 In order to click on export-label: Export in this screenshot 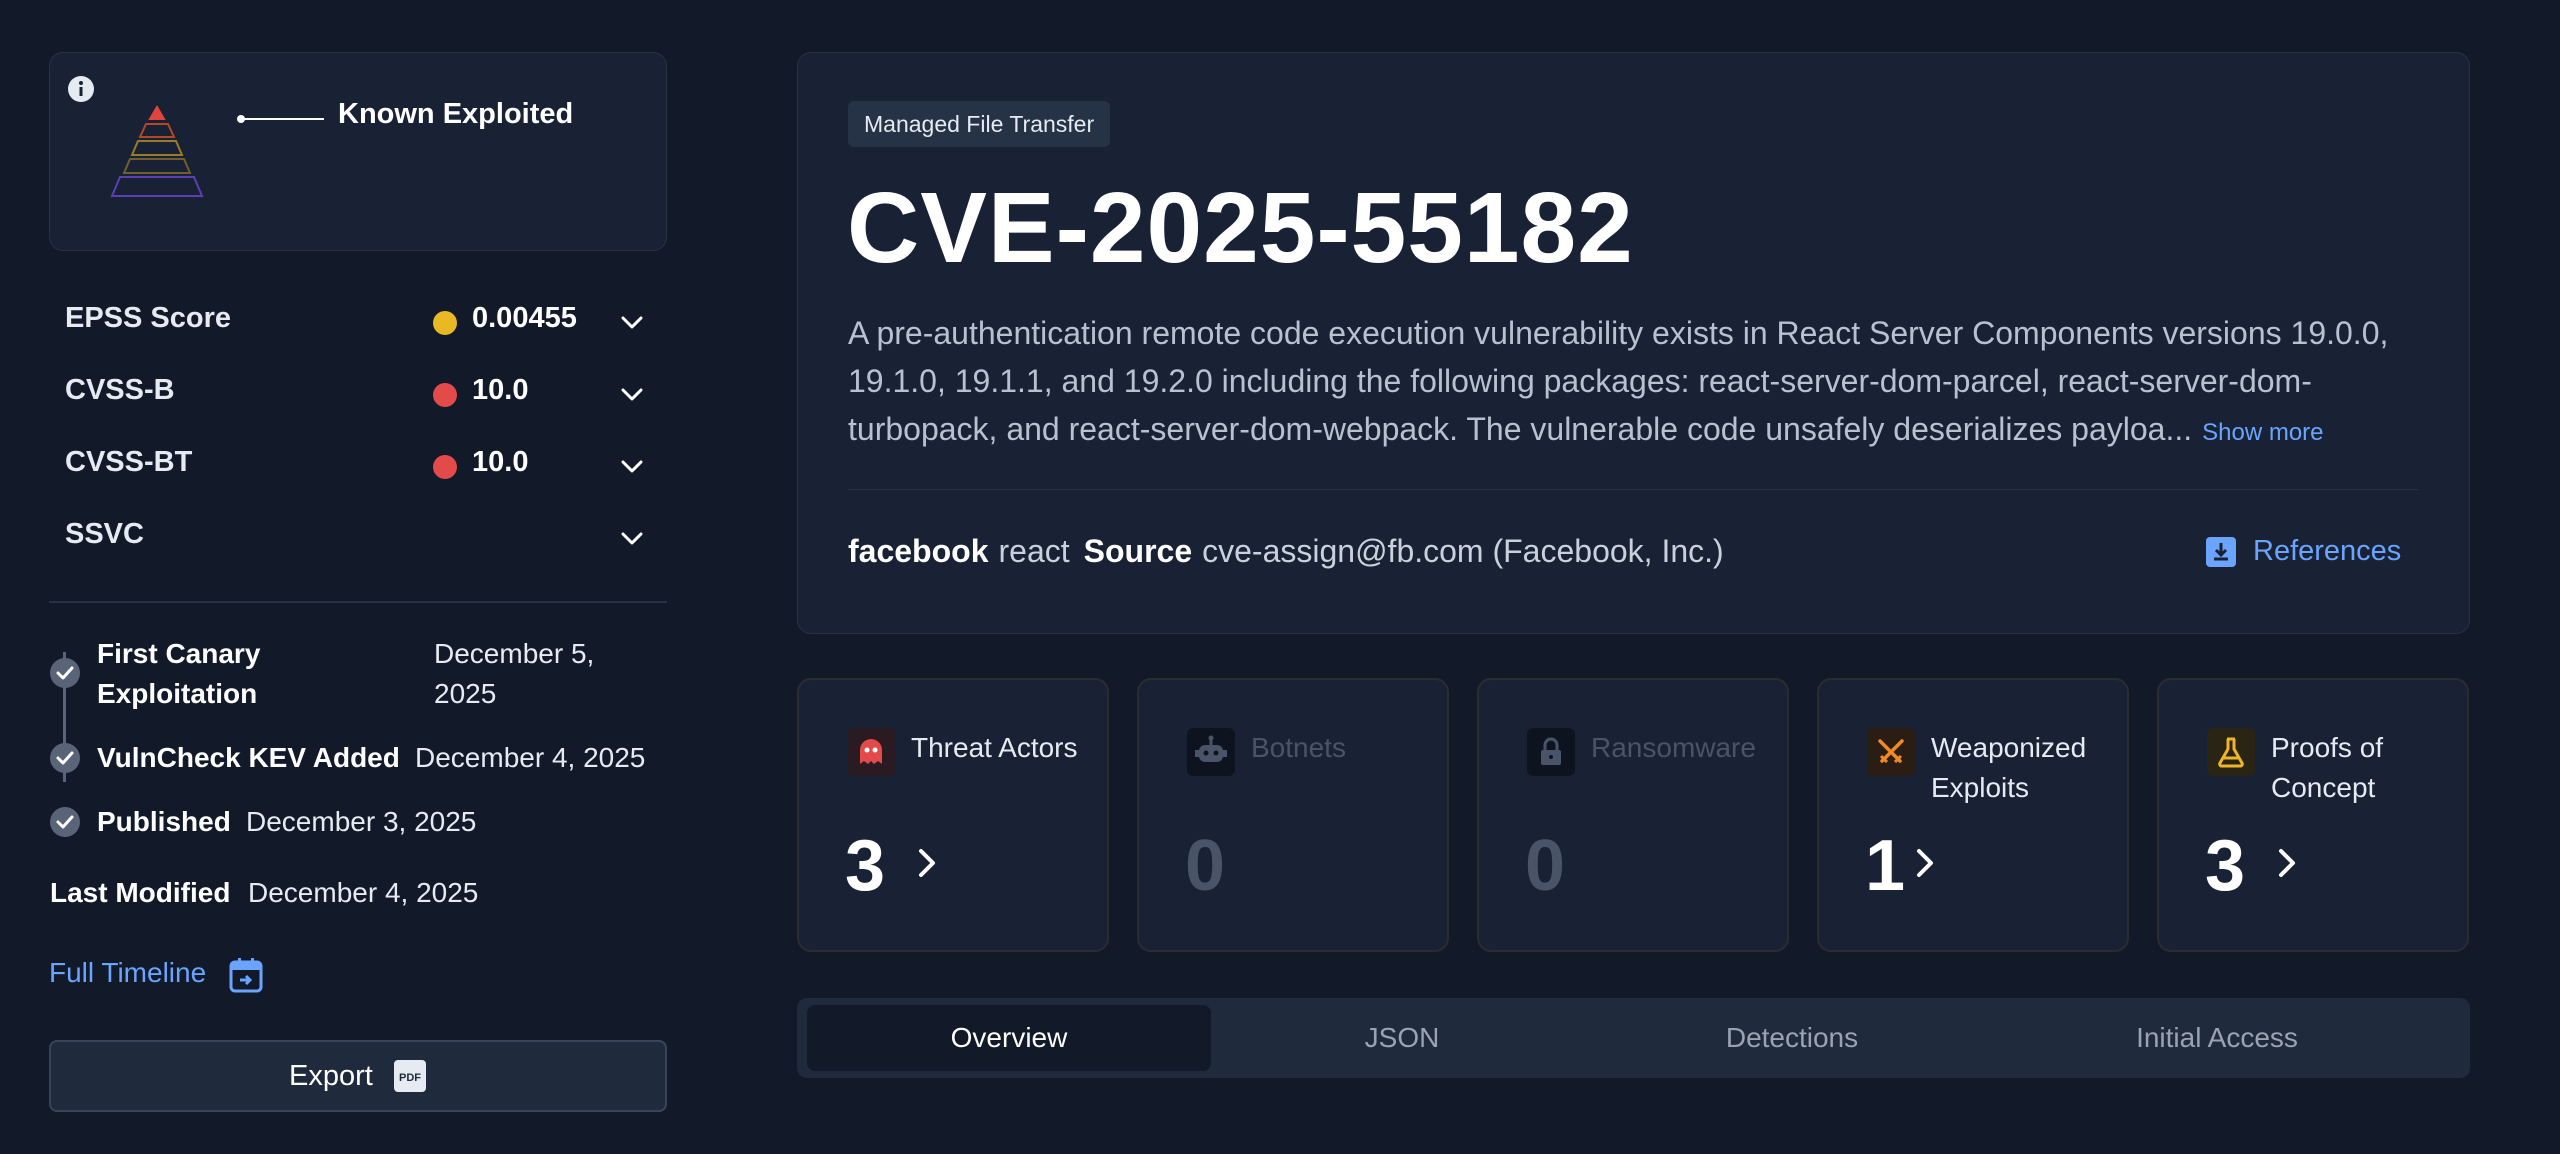, I will do `click(331, 1076)`.